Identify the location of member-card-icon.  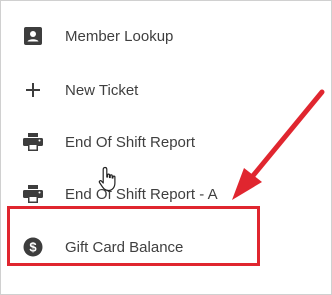
(33, 36).